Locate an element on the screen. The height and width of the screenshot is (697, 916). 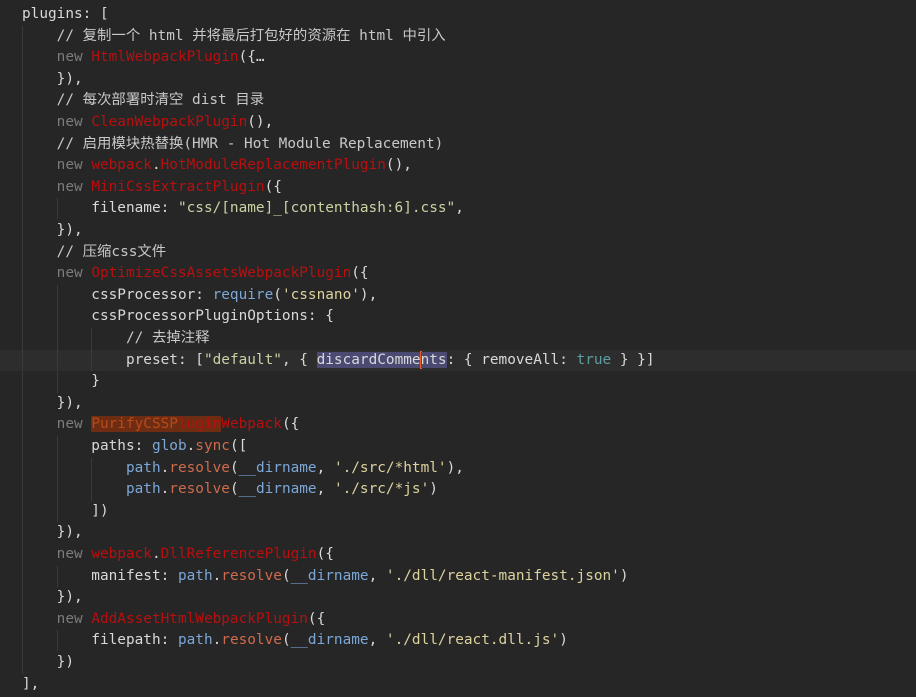
code-token: sync is located at coordinates (212, 446).